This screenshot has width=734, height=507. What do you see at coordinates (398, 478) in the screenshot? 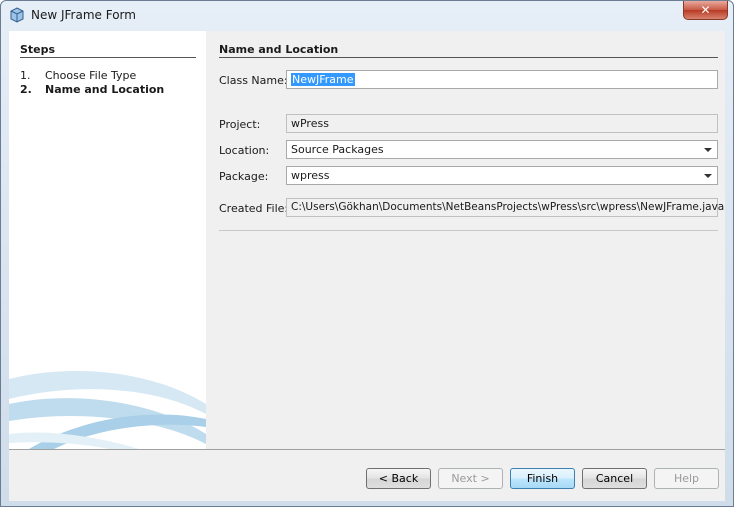
I see `back-button: < Back` at bounding box center [398, 478].